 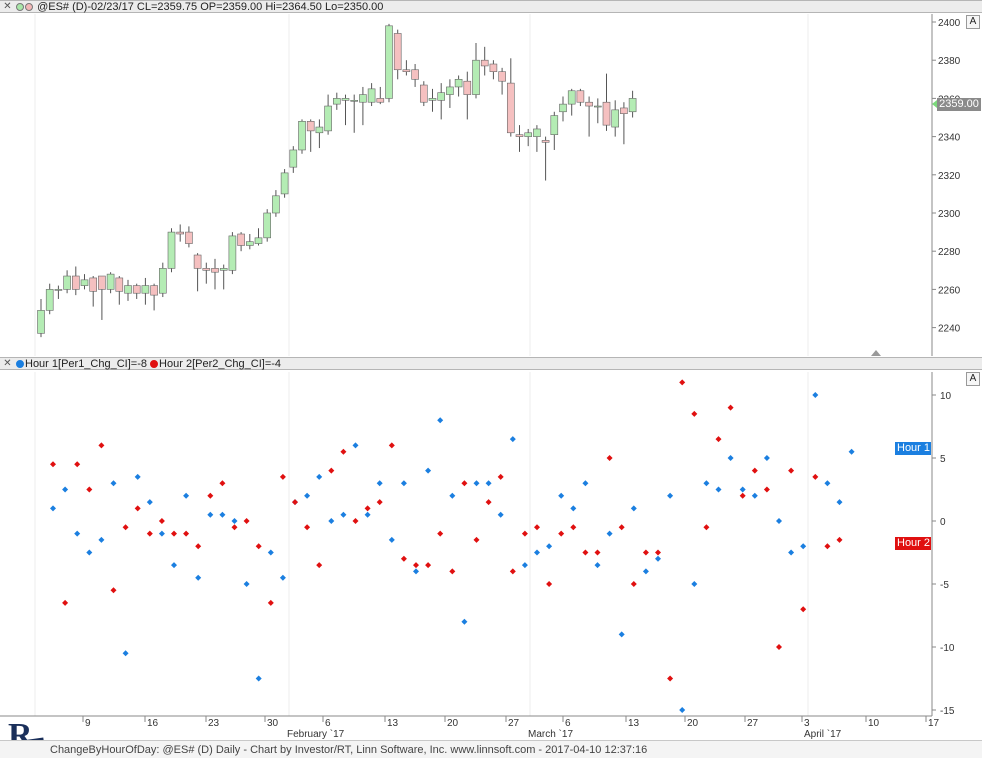 What do you see at coordinates (973, 22) in the screenshot?
I see `price-autoscale-button: A` at bounding box center [973, 22].